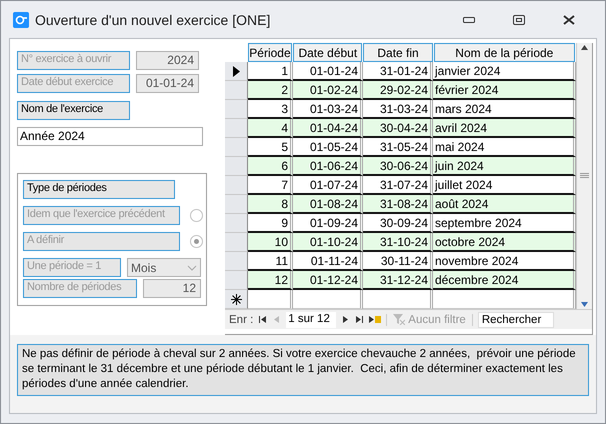 Image resolution: width=606 pixels, height=424 pixels. I want to click on table-cell: 01-09-24, so click(328, 223).